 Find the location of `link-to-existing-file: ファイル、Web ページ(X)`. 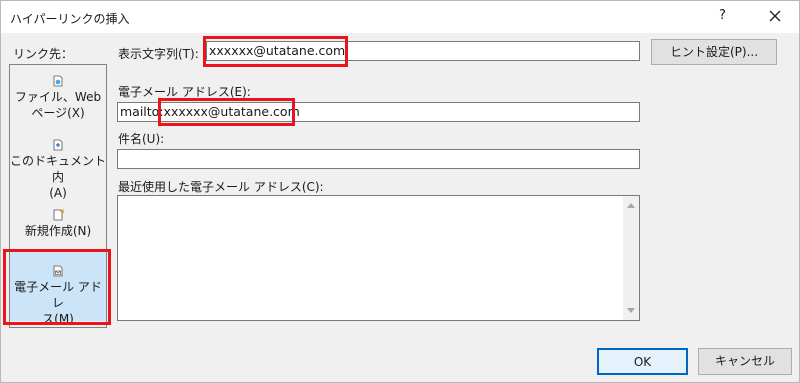

link-to-existing-file: ファイル、Web ページ(X) is located at coordinates (58, 98).